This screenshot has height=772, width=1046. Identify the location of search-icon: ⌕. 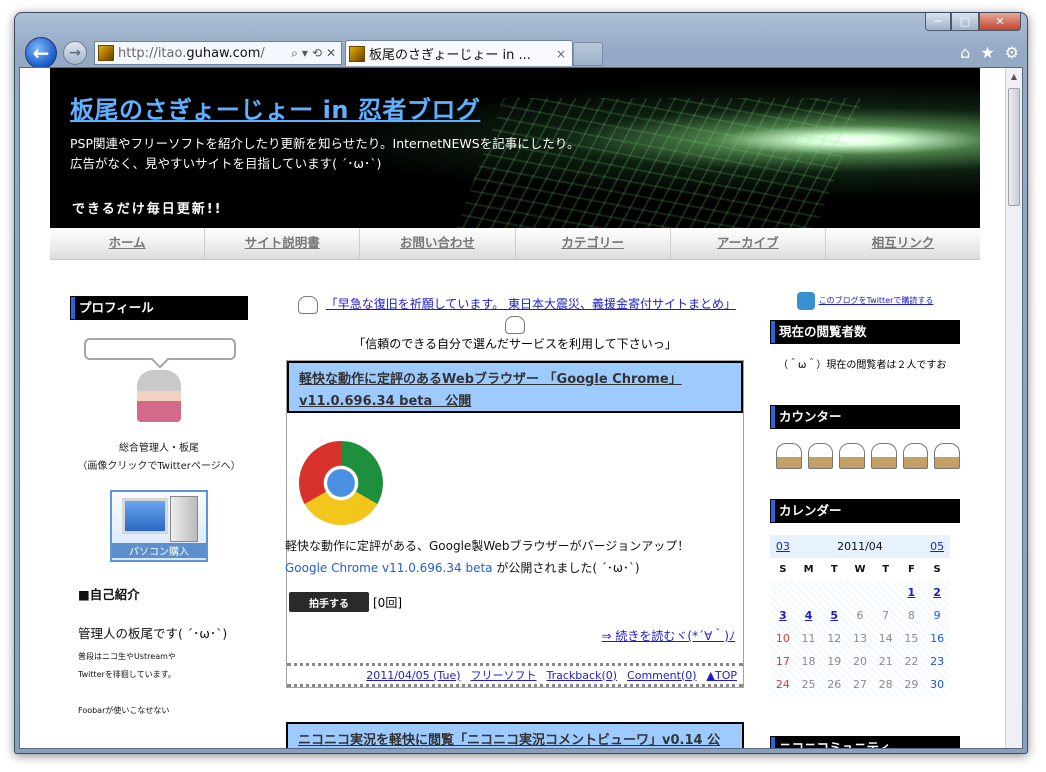
(294, 53).